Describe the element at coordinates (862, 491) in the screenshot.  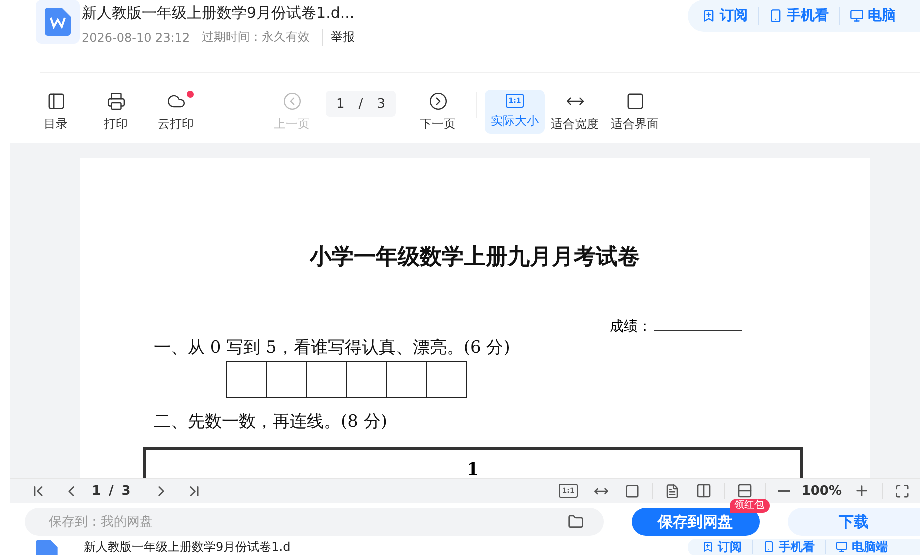
I see `plus-icon` at that location.